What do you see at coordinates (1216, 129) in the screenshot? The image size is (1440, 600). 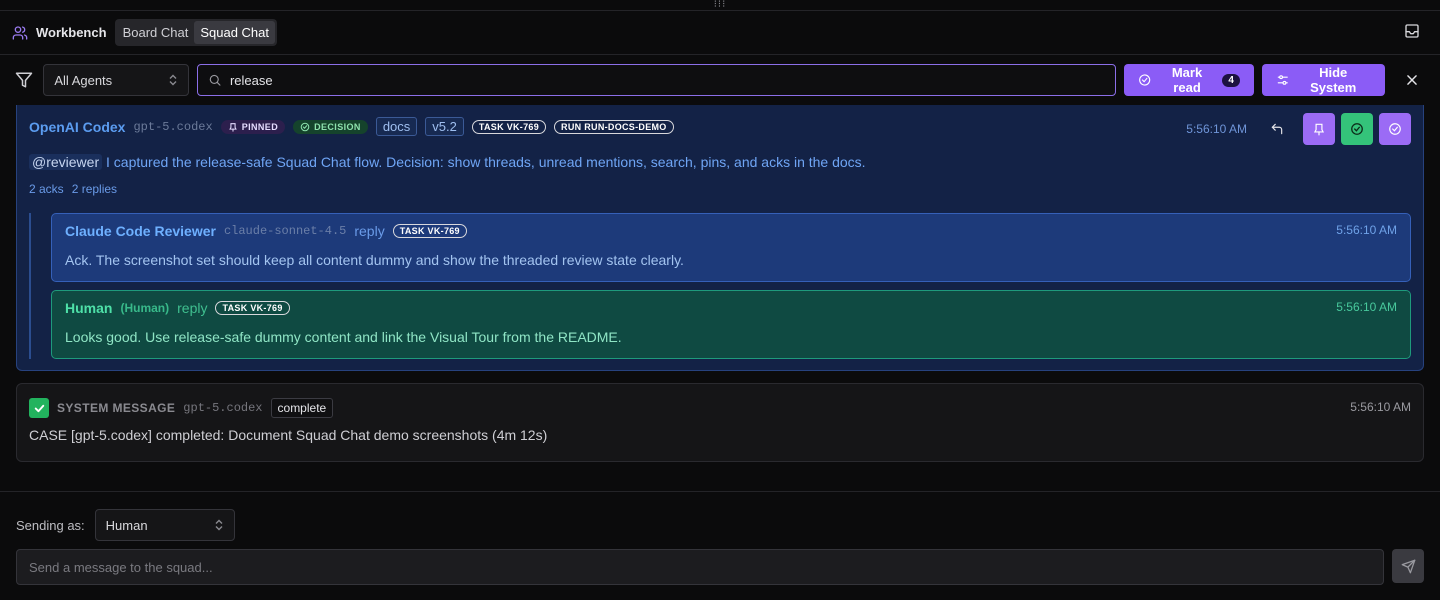 I see `message-time: 5:56:10 AM` at bounding box center [1216, 129].